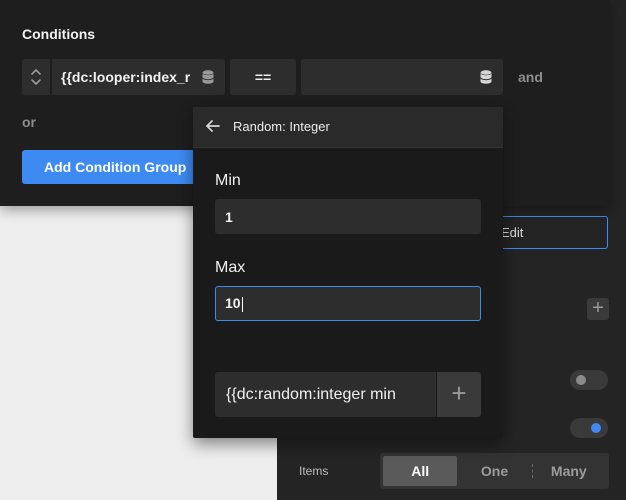 This screenshot has height=500, width=626. Describe the element at coordinates (348, 303) in the screenshot. I see `max-input: 10` at that location.